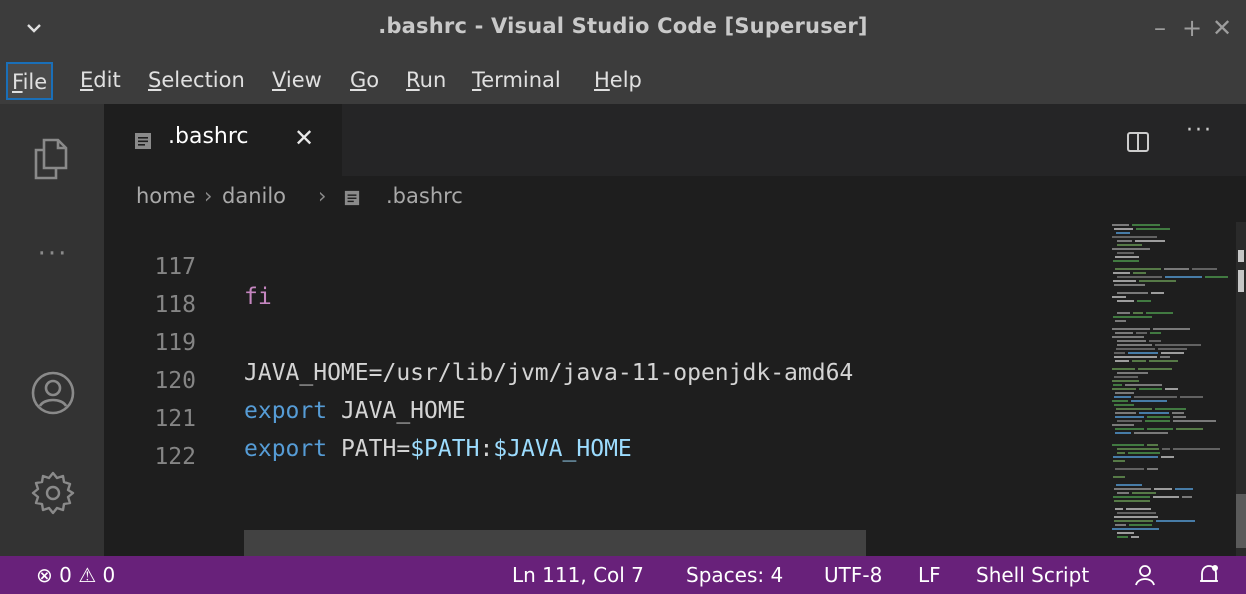  I want to click on window-title: .bashrc - Visual Studio Code [Superuser], so click(623, 26).